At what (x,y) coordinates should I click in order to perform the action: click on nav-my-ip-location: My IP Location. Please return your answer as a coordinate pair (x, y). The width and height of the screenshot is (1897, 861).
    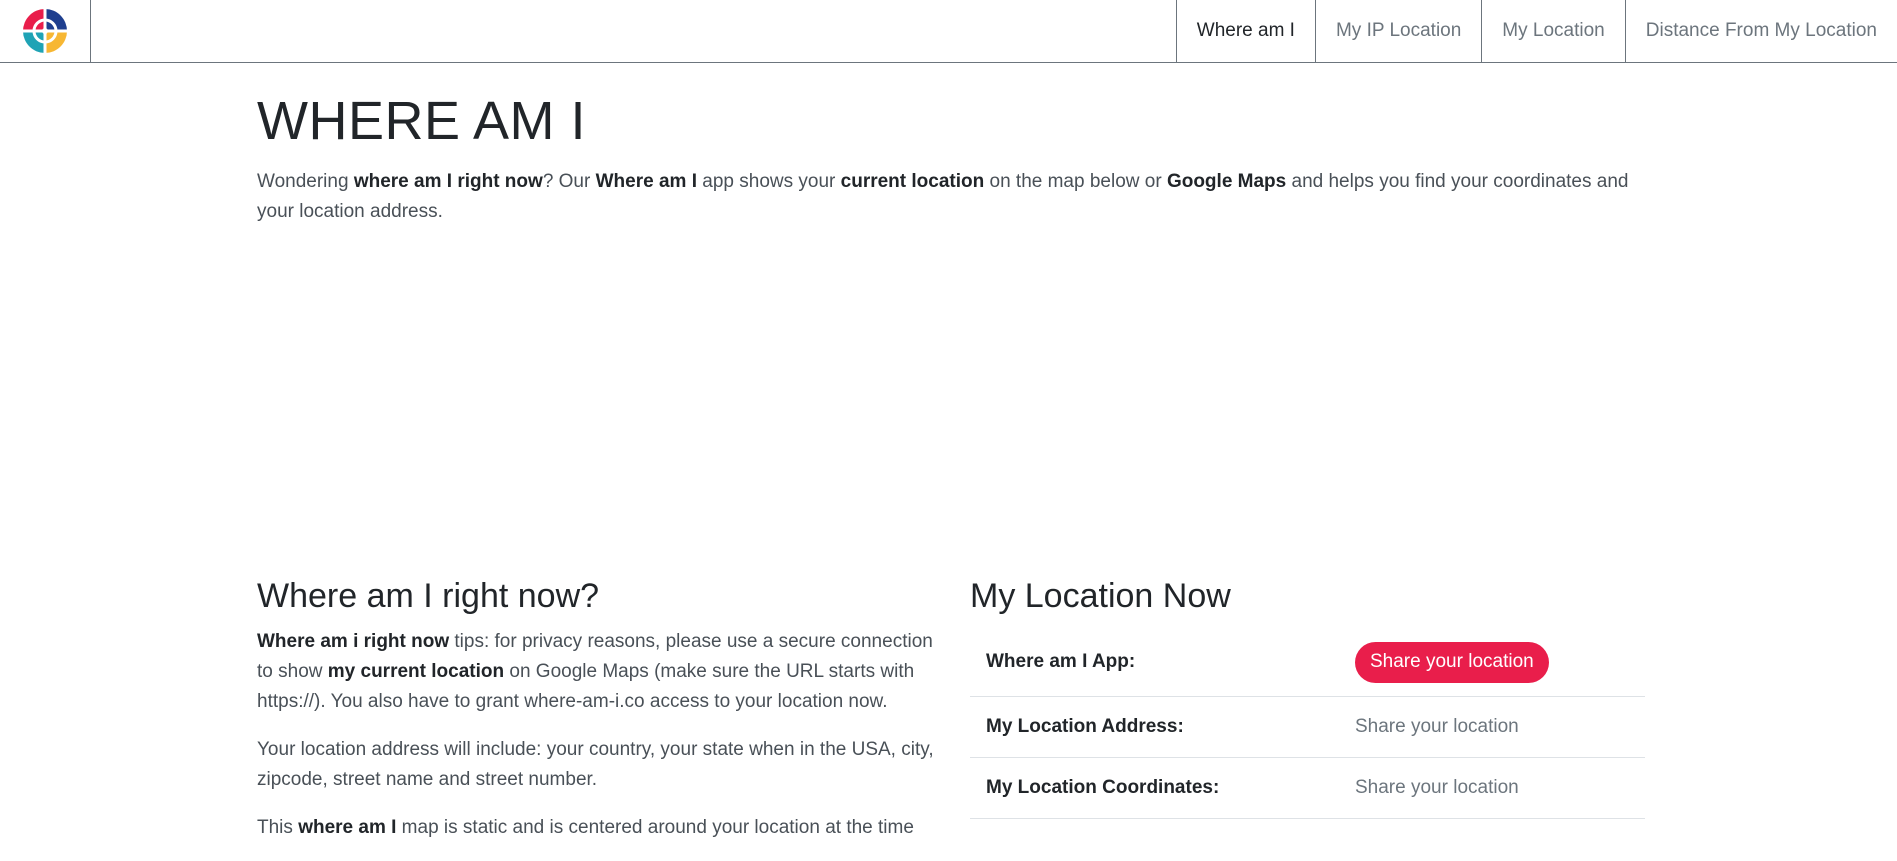
    Looking at the image, I should click on (1397, 31).